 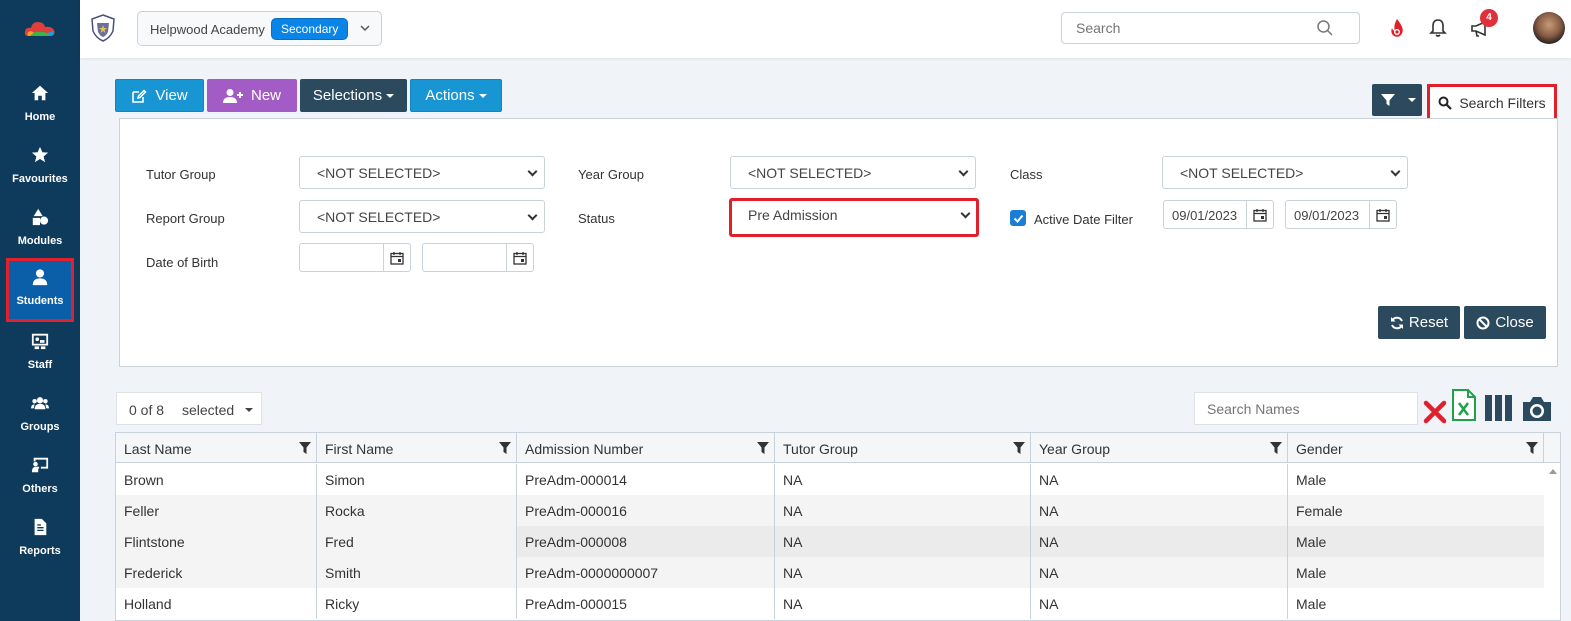 What do you see at coordinates (810, 173) in the screenshot?
I see `year-group-value: <NOT SELECTED>` at bounding box center [810, 173].